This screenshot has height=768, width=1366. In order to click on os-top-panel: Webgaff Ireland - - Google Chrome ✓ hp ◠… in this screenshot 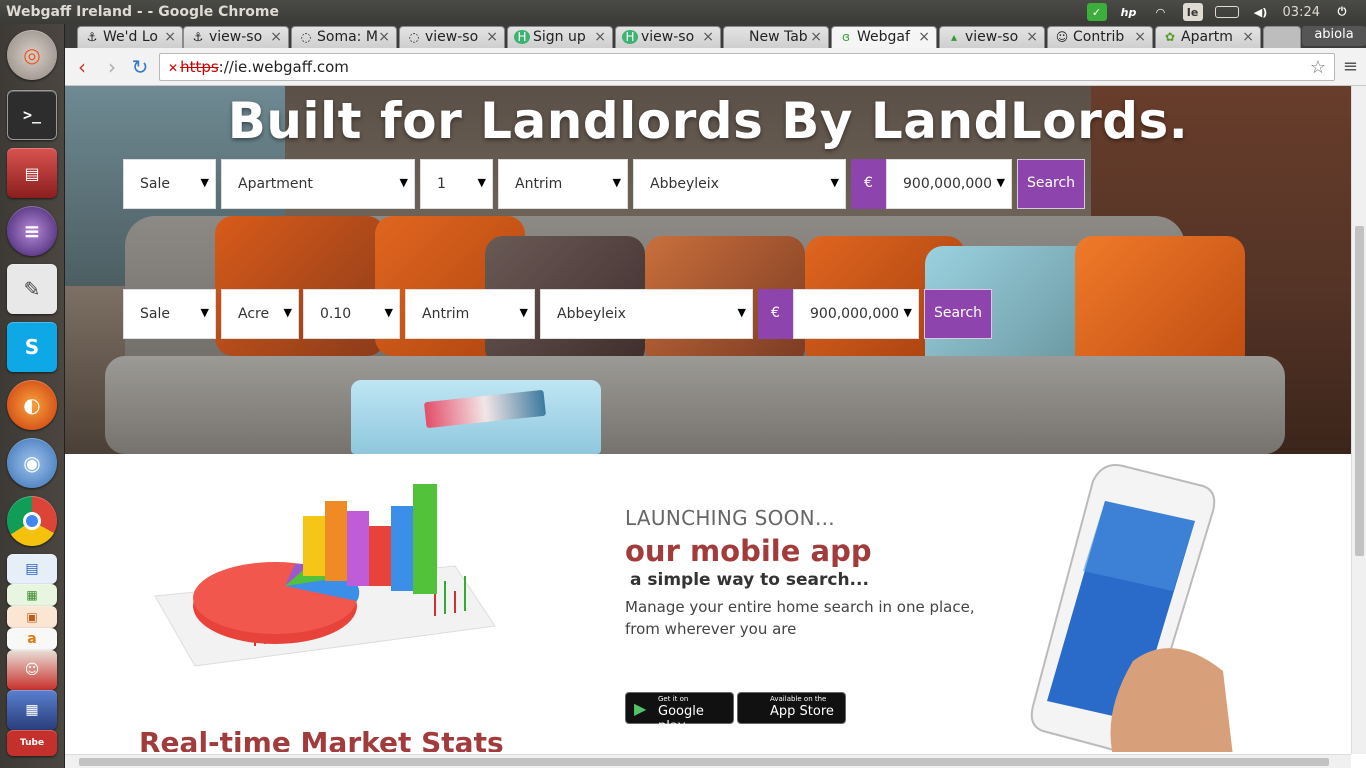, I will do `click(683, 12)`.